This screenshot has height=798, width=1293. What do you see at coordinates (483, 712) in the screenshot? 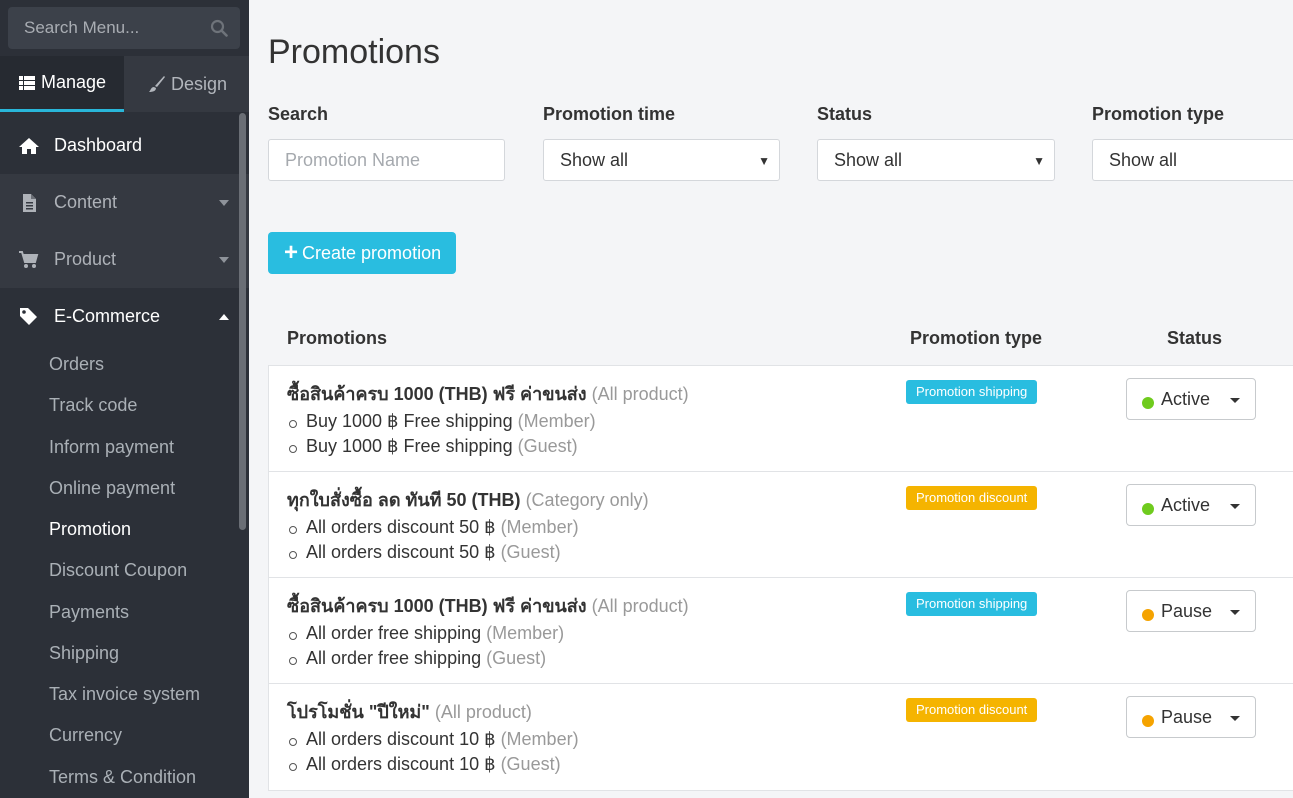
I see `promotion-scope: (All product)` at bounding box center [483, 712].